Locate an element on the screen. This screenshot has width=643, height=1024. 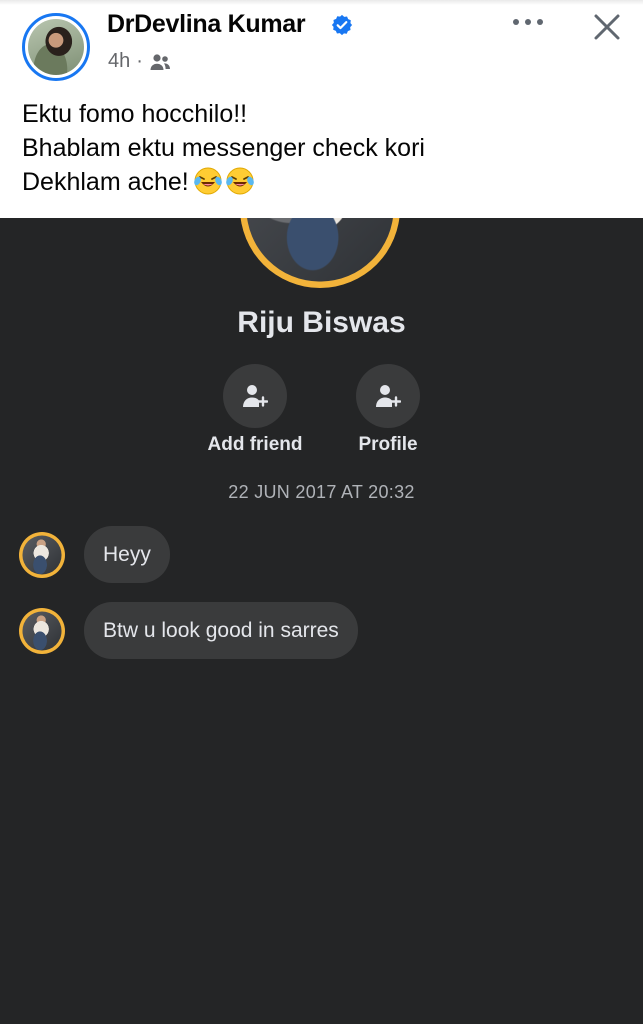
more-options-icon is located at coordinates (528, 22).